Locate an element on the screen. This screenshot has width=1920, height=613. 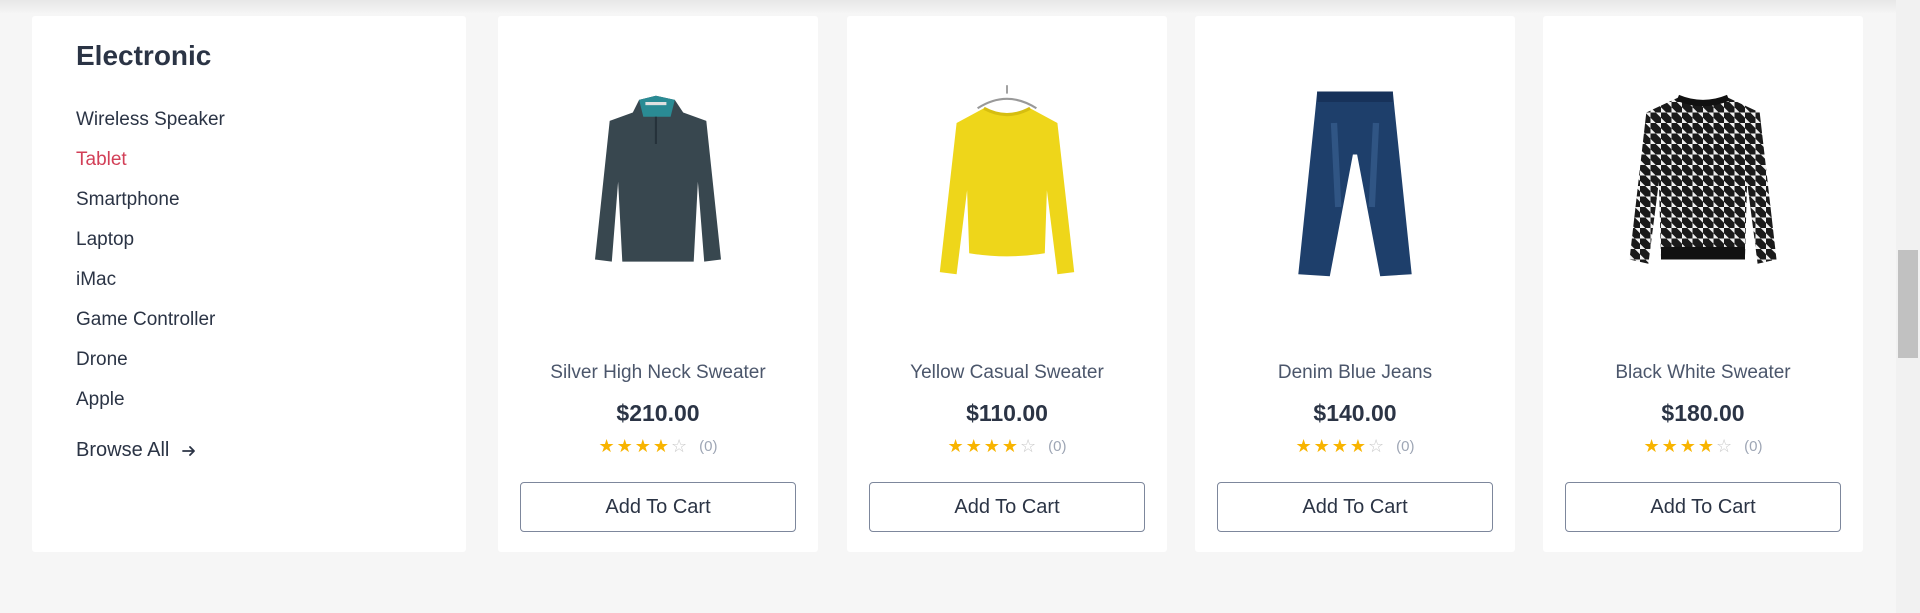
scrollbar-thumb is located at coordinates (1908, 304).